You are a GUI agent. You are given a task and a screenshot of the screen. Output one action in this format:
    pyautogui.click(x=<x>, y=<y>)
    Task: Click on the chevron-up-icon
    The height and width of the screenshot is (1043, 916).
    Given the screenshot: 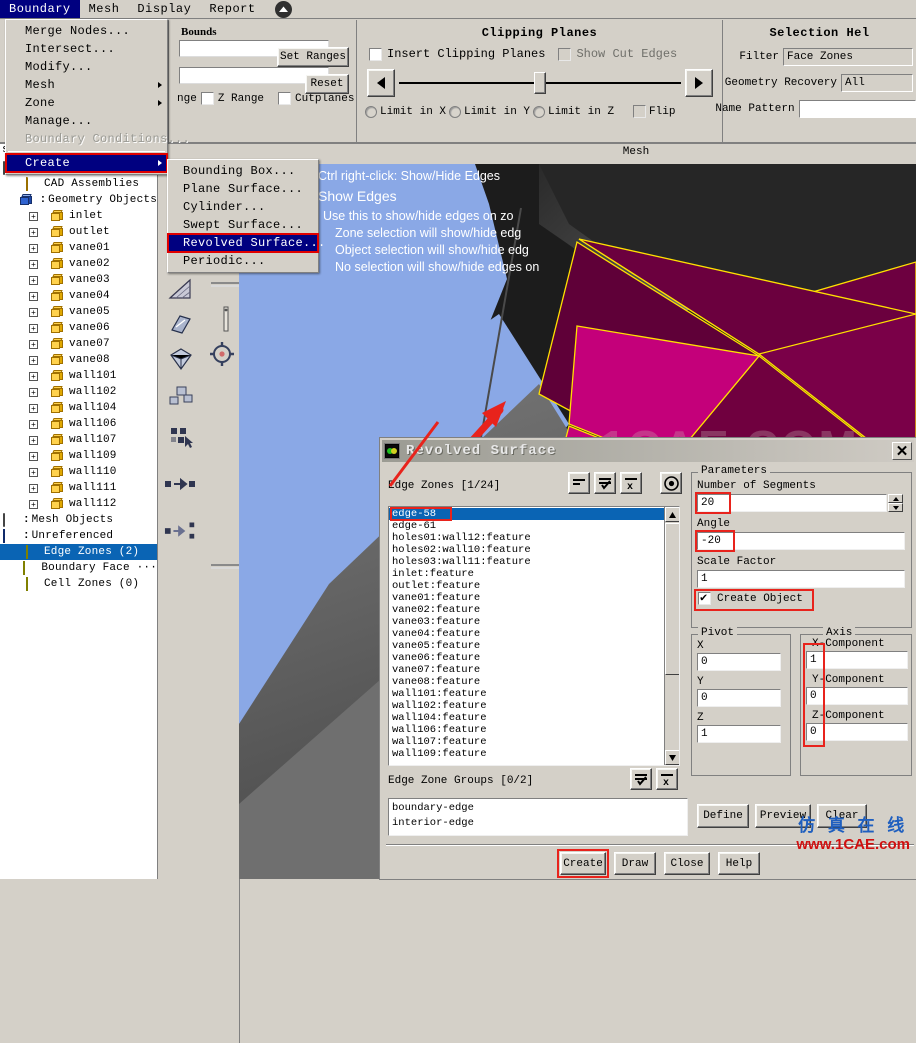 What is the action you would take?
    pyautogui.click(x=283, y=9)
    